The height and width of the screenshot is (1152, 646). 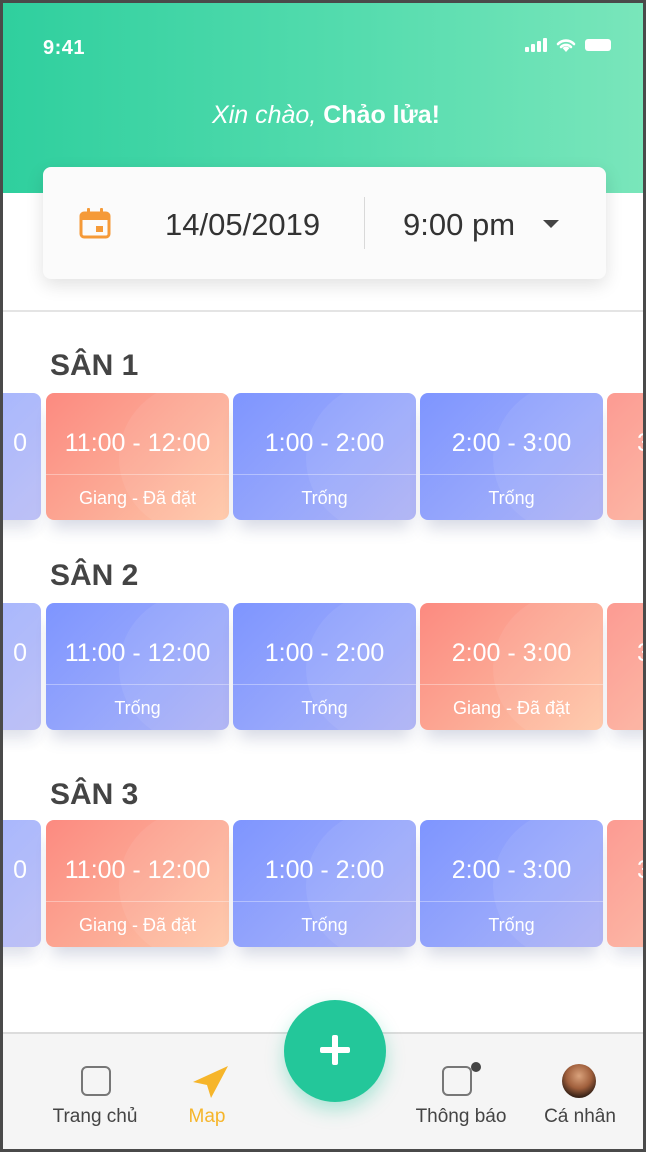 I want to click on calendar-icon, so click(x=95, y=223).